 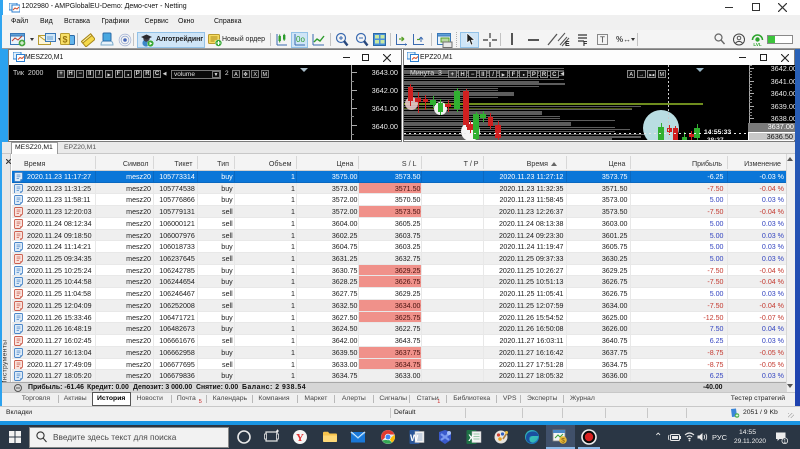 I want to click on svg-text: Y, so click(x=300, y=438).